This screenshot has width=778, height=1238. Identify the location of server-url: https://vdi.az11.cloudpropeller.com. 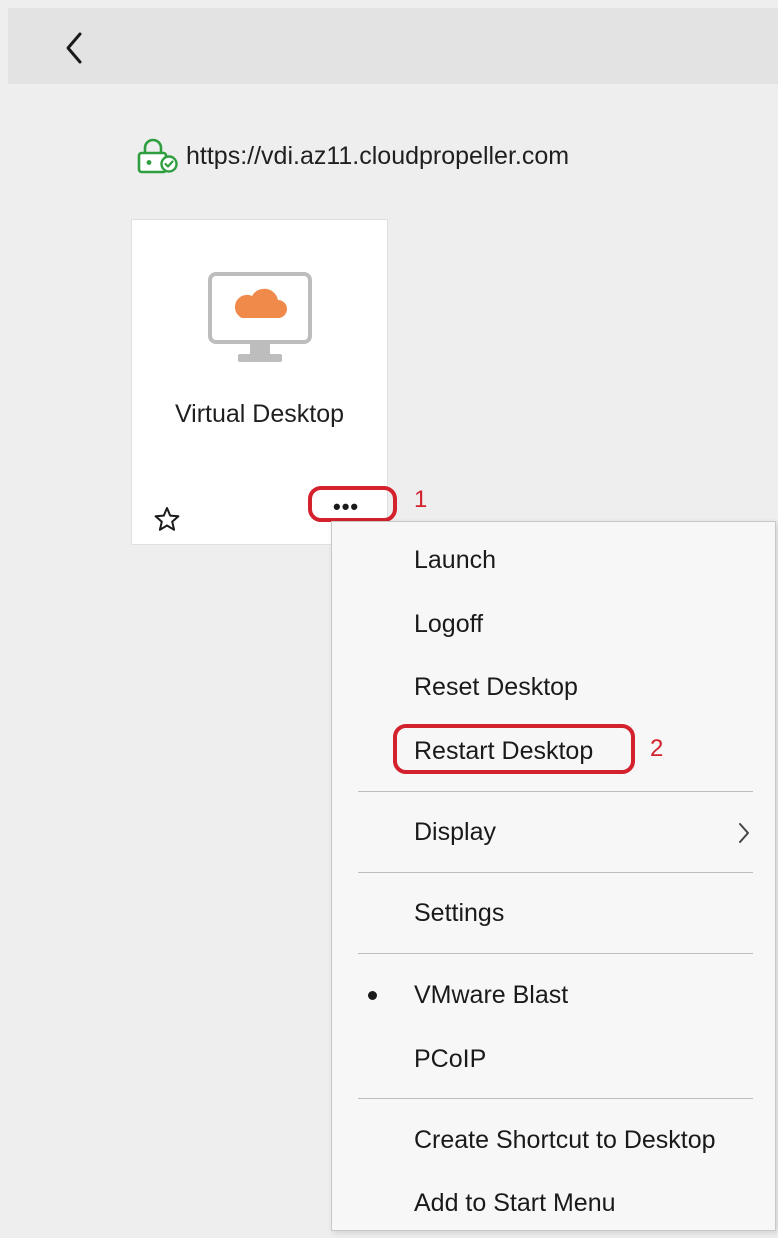
(378, 155).